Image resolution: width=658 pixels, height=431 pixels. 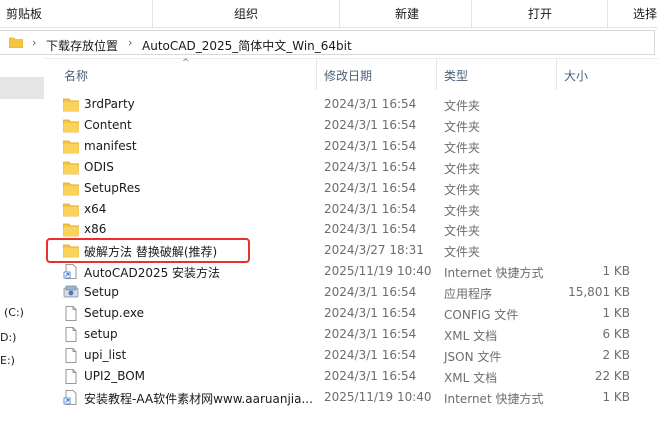 I want to click on breadcrumb-autocad-folder: AutoCAD_2025_简体中文_Win_64bit, so click(x=247, y=45).